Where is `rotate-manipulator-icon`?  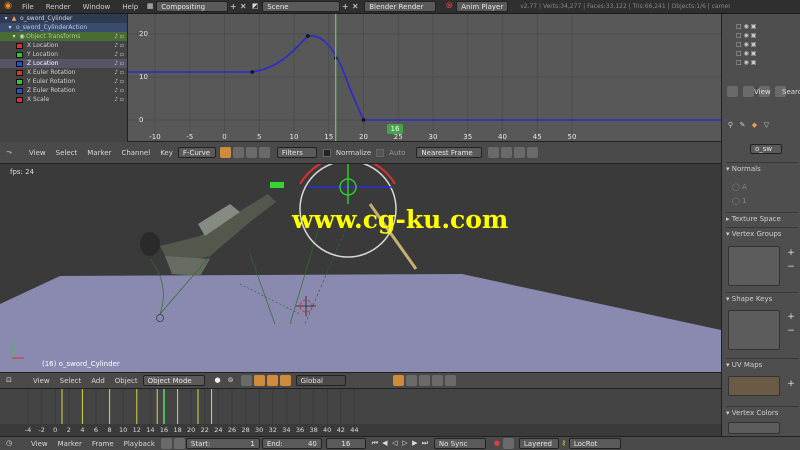
rotate-manipulator-icon is located at coordinates (272, 380).